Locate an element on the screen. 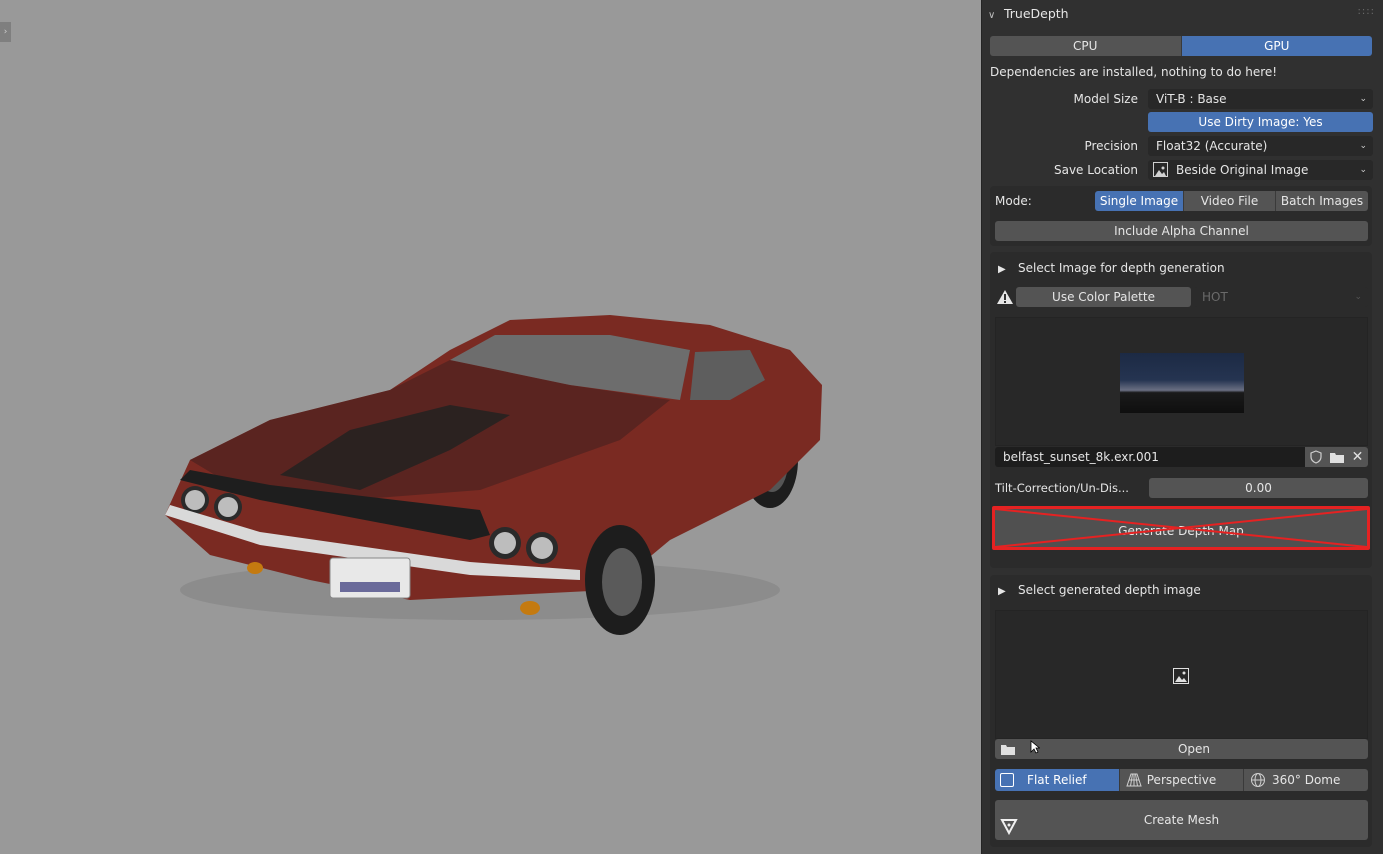 Image resolution: width=1383 pixels, height=854 pixels. include-alpha-channel-button: Include Alpha Channel is located at coordinates (1181, 231).